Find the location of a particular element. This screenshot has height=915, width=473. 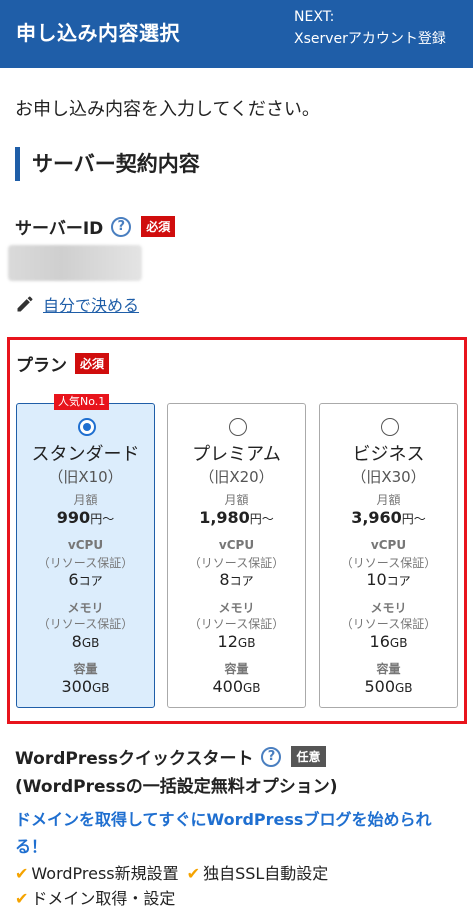

next-step-name: Xserverアカウント登録 is located at coordinates (370, 39).